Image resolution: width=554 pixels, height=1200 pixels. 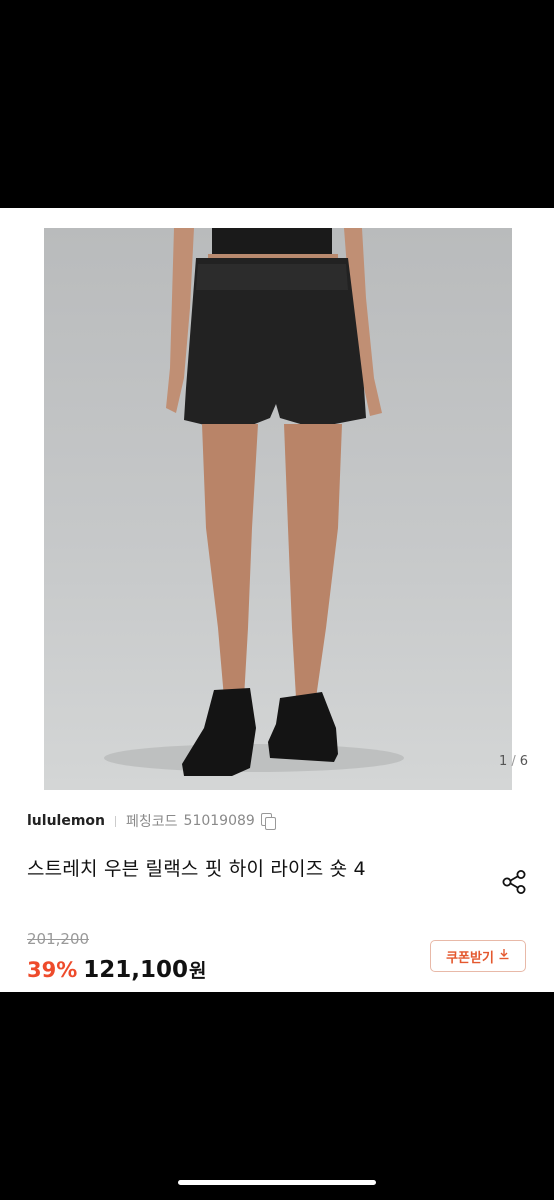 I want to click on discount-rate: 39%, so click(x=52, y=970).